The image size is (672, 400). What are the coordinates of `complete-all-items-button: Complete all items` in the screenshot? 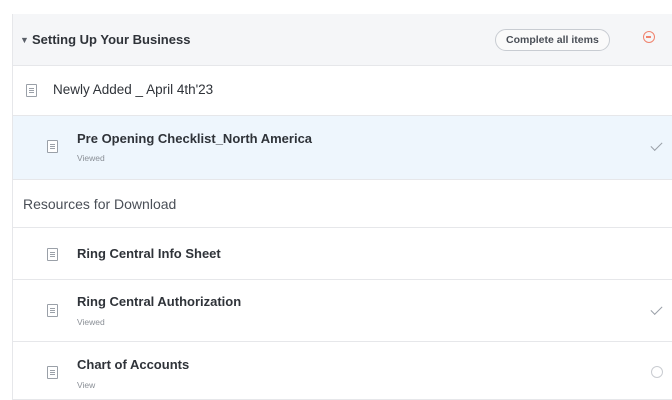 It's located at (552, 40).